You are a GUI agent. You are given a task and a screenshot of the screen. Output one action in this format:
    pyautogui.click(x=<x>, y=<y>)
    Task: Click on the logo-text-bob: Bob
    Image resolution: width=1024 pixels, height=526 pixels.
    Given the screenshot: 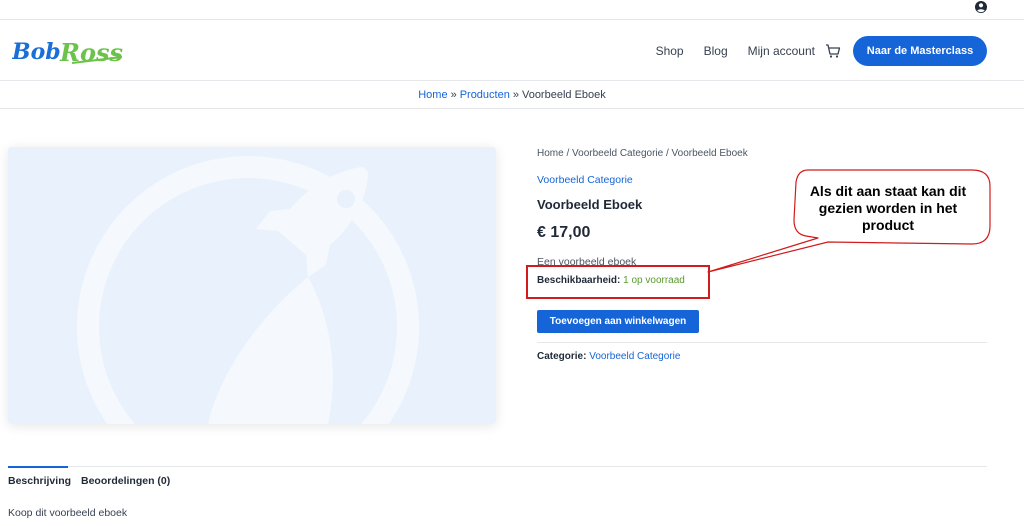 What is the action you would take?
    pyautogui.click(x=36, y=52)
    